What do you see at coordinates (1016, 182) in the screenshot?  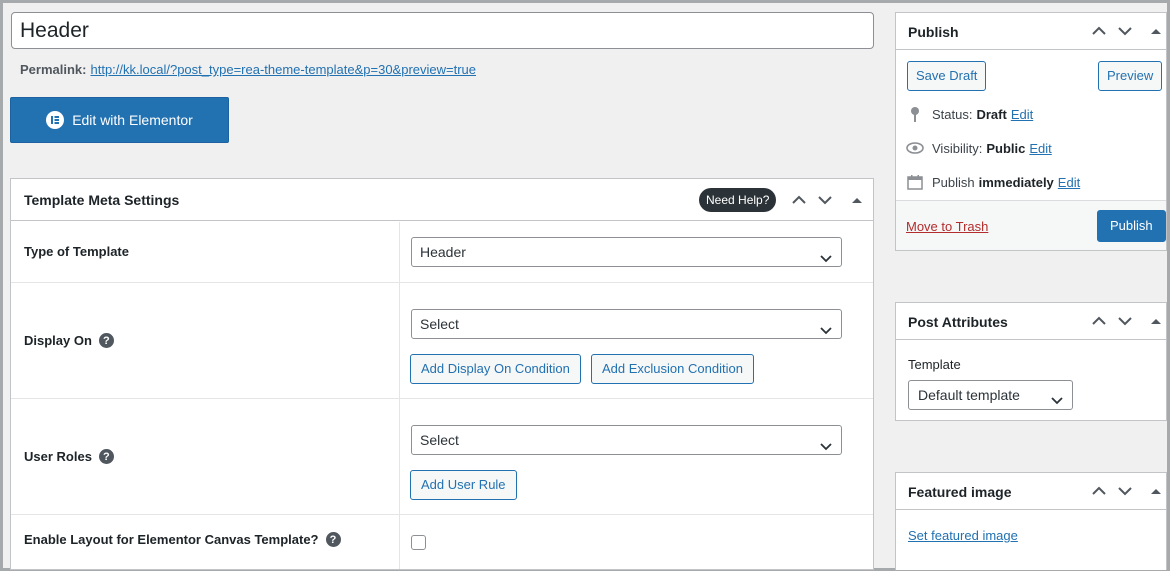 I see `schedule-value: immediately` at bounding box center [1016, 182].